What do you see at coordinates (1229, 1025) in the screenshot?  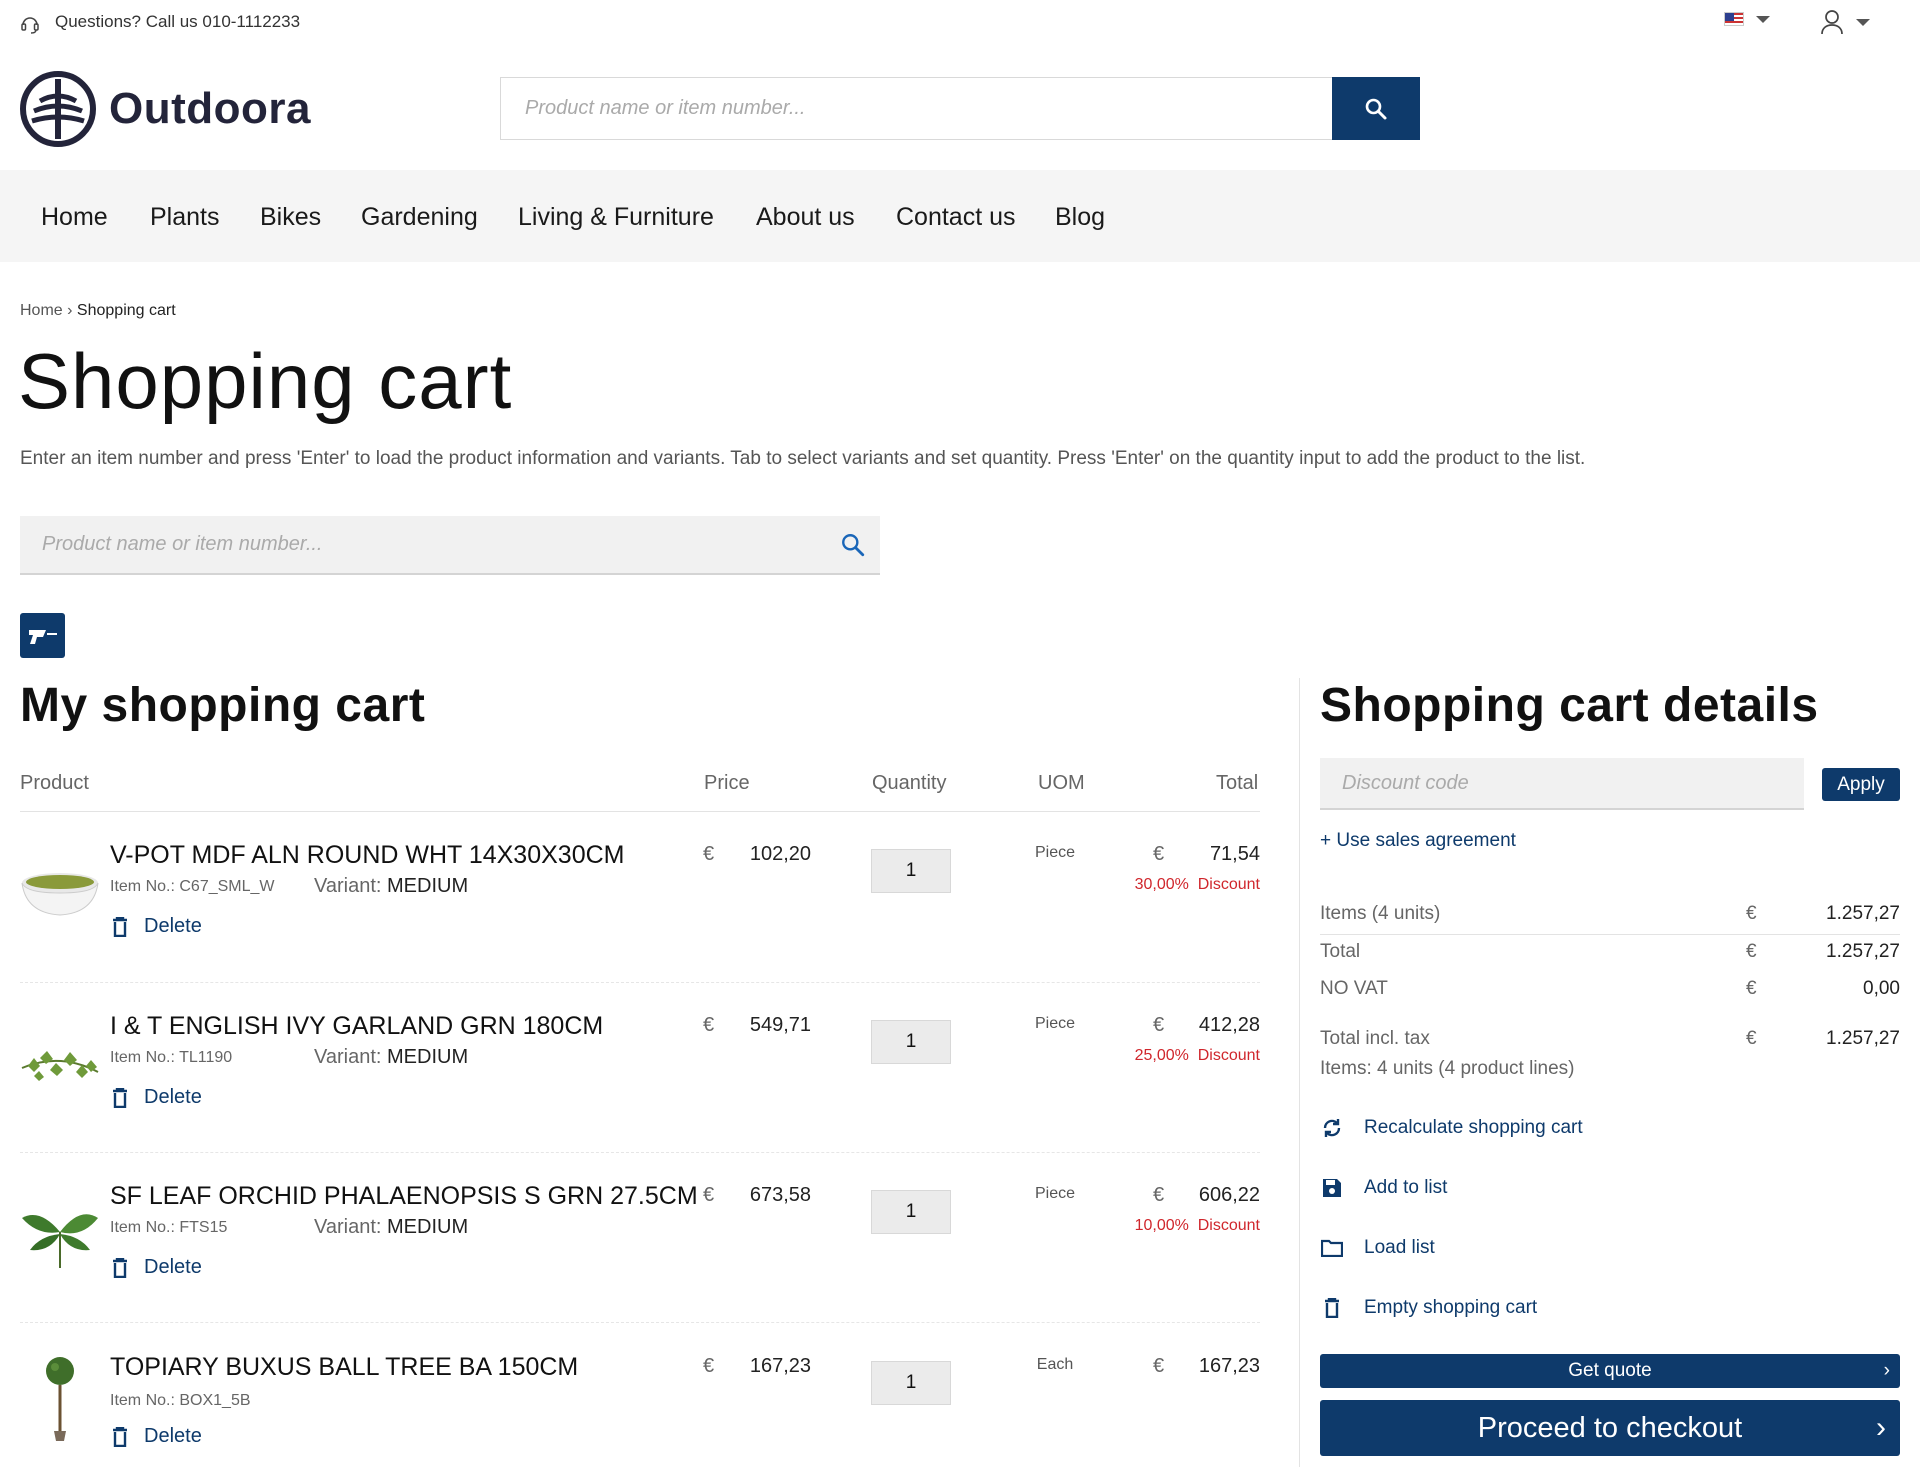 I see `line-total: 412,28` at bounding box center [1229, 1025].